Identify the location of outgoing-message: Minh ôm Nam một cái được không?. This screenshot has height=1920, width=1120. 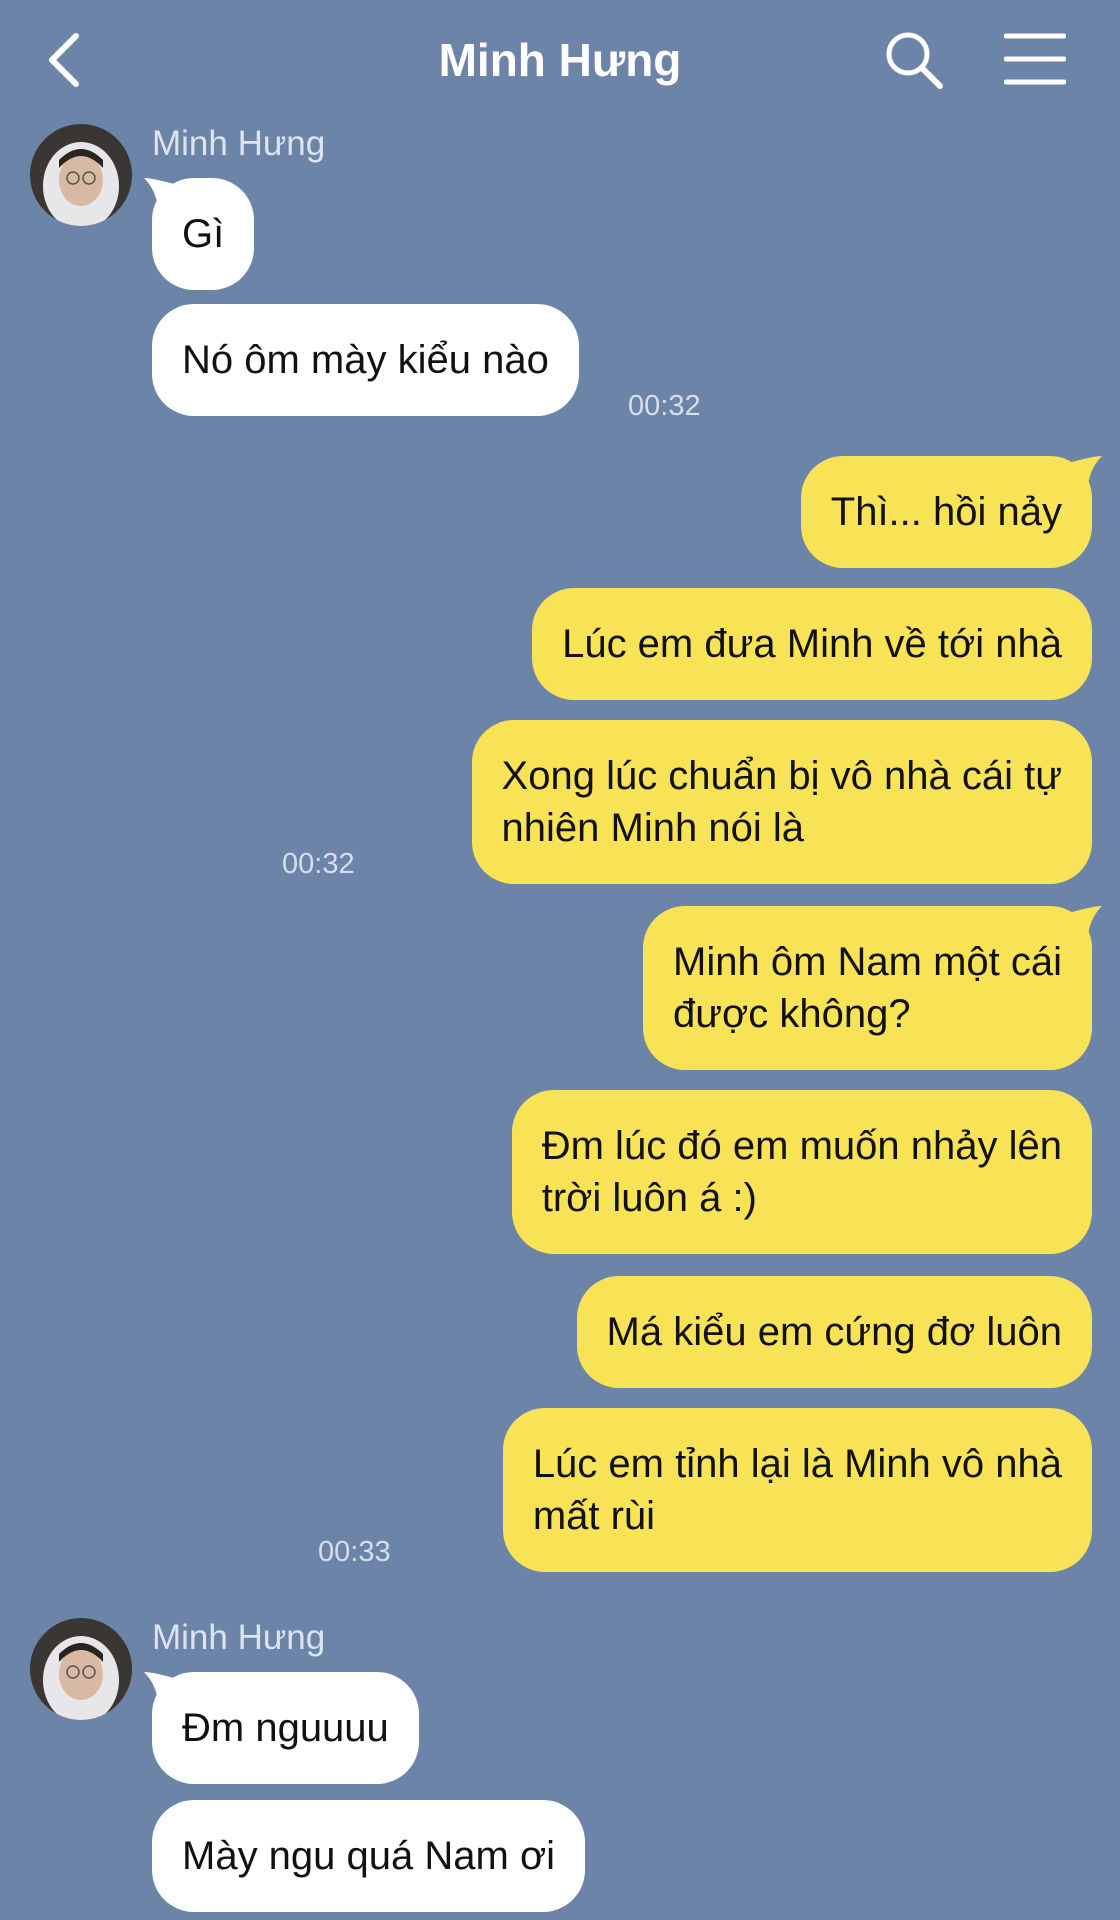
(867, 988).